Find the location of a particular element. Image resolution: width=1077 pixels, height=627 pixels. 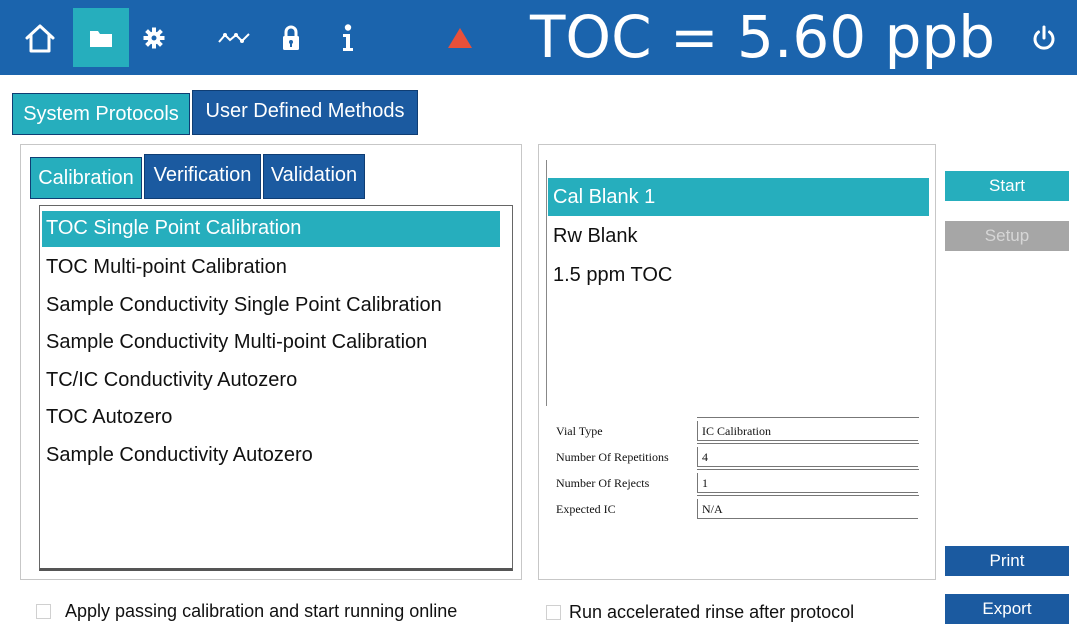

trend-icon is located at coordinates (234, 37).